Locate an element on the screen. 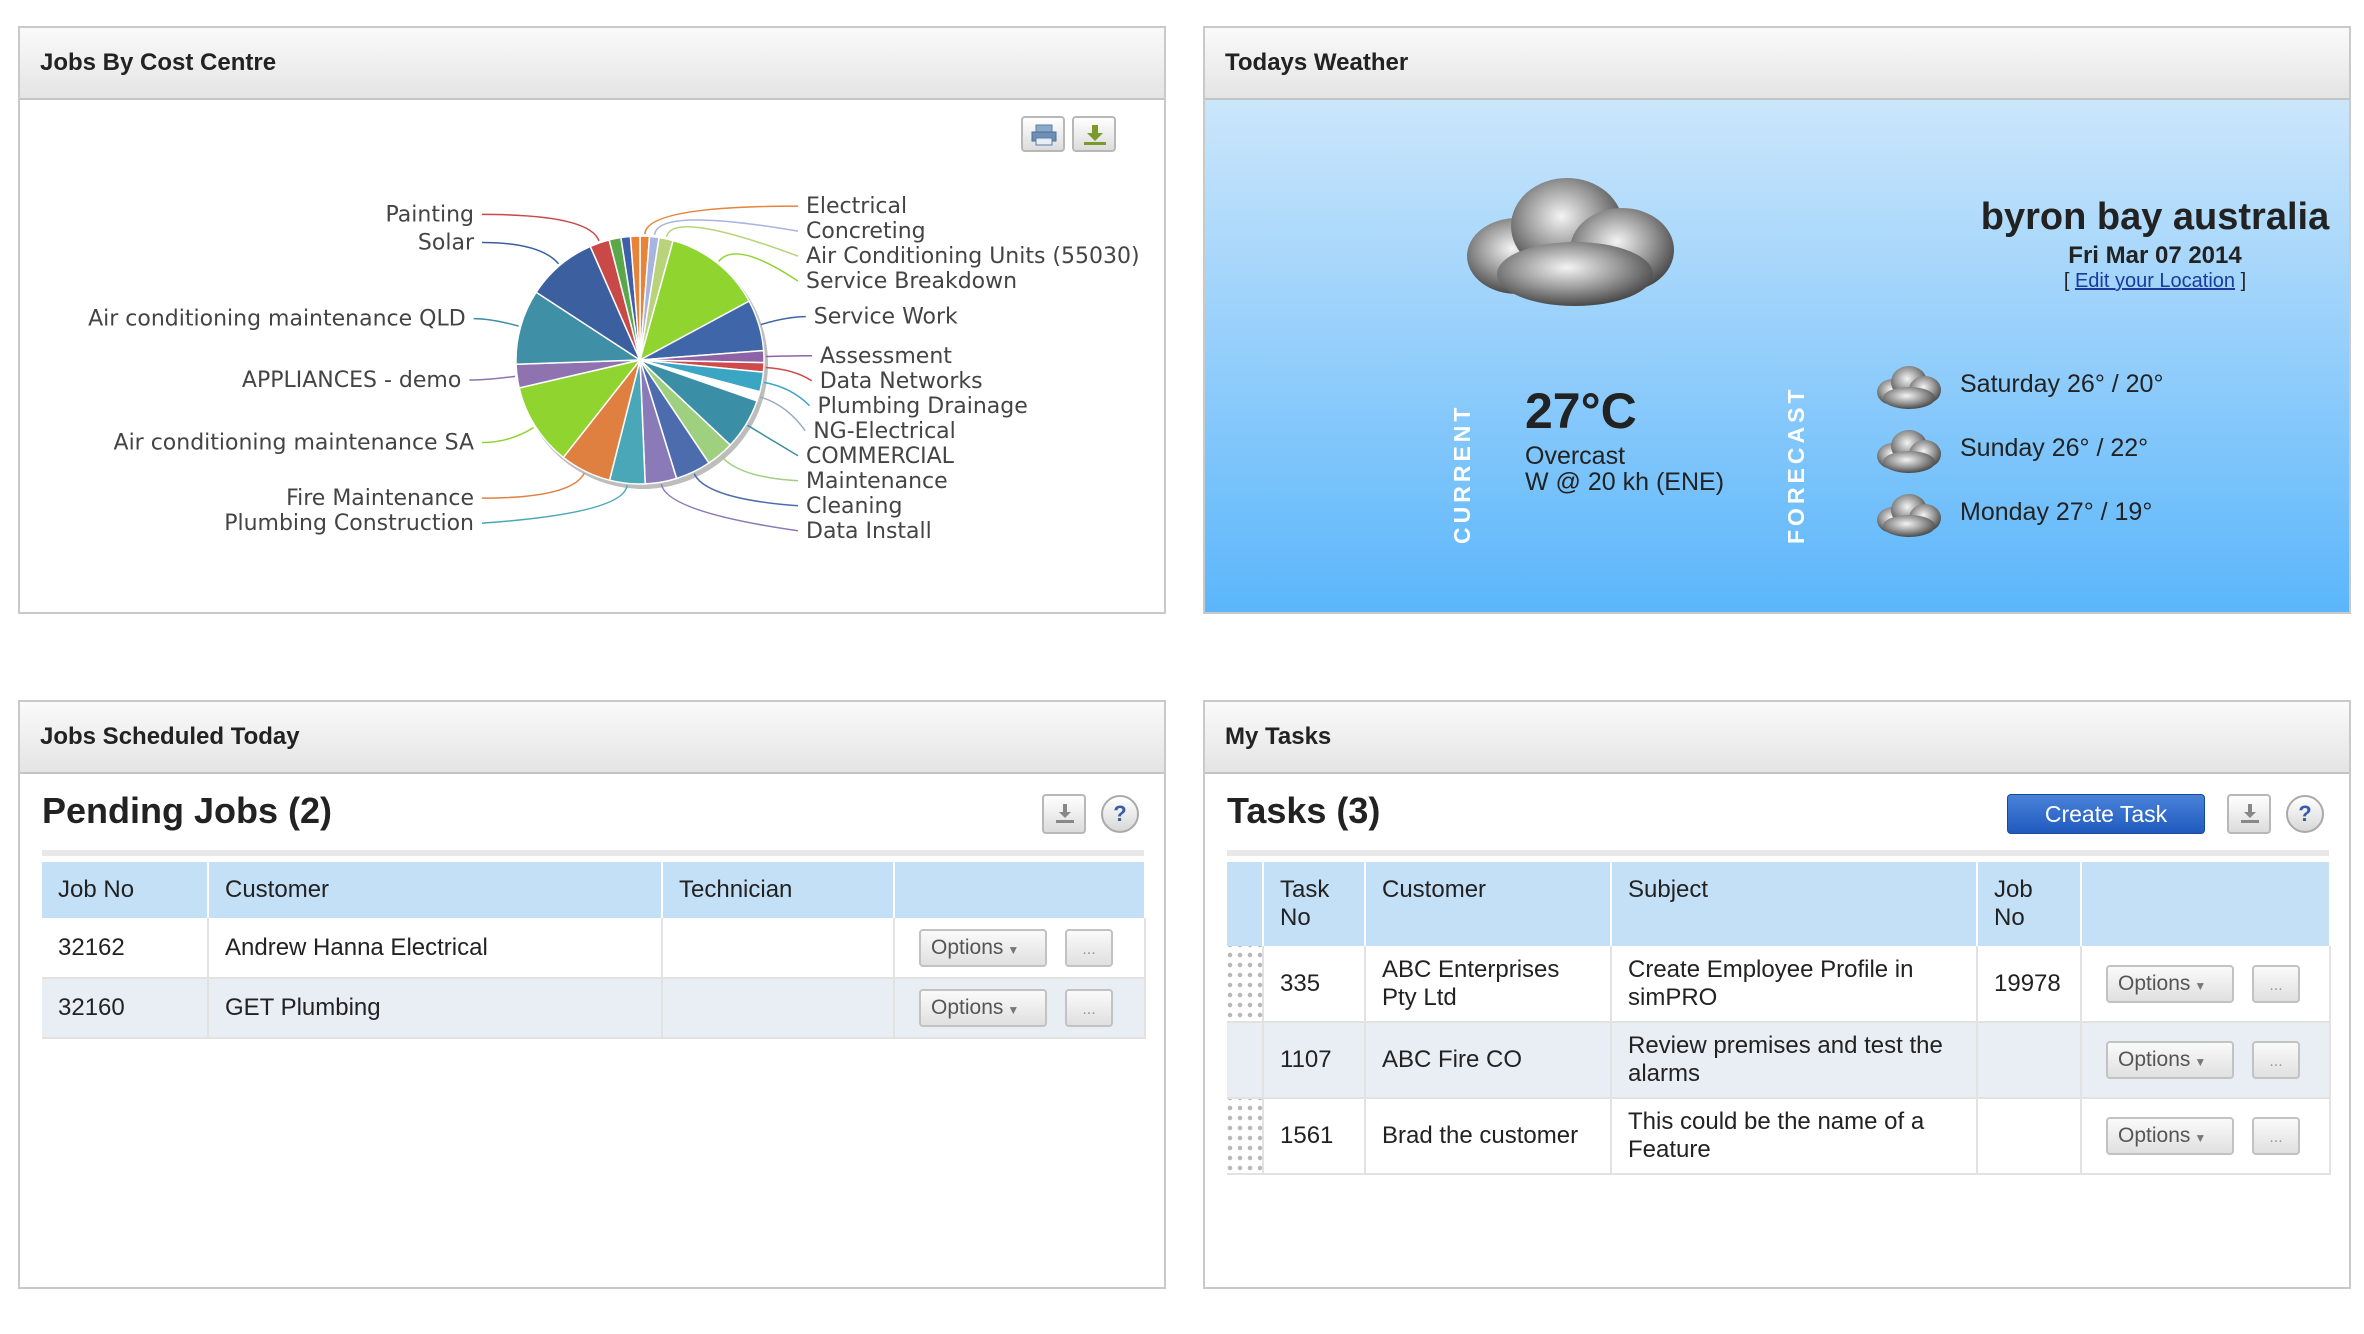 This screenshot has width=2364, height=1334. subject-cell: Review premises and test the alarms is located at coordinates (1794, 1060).